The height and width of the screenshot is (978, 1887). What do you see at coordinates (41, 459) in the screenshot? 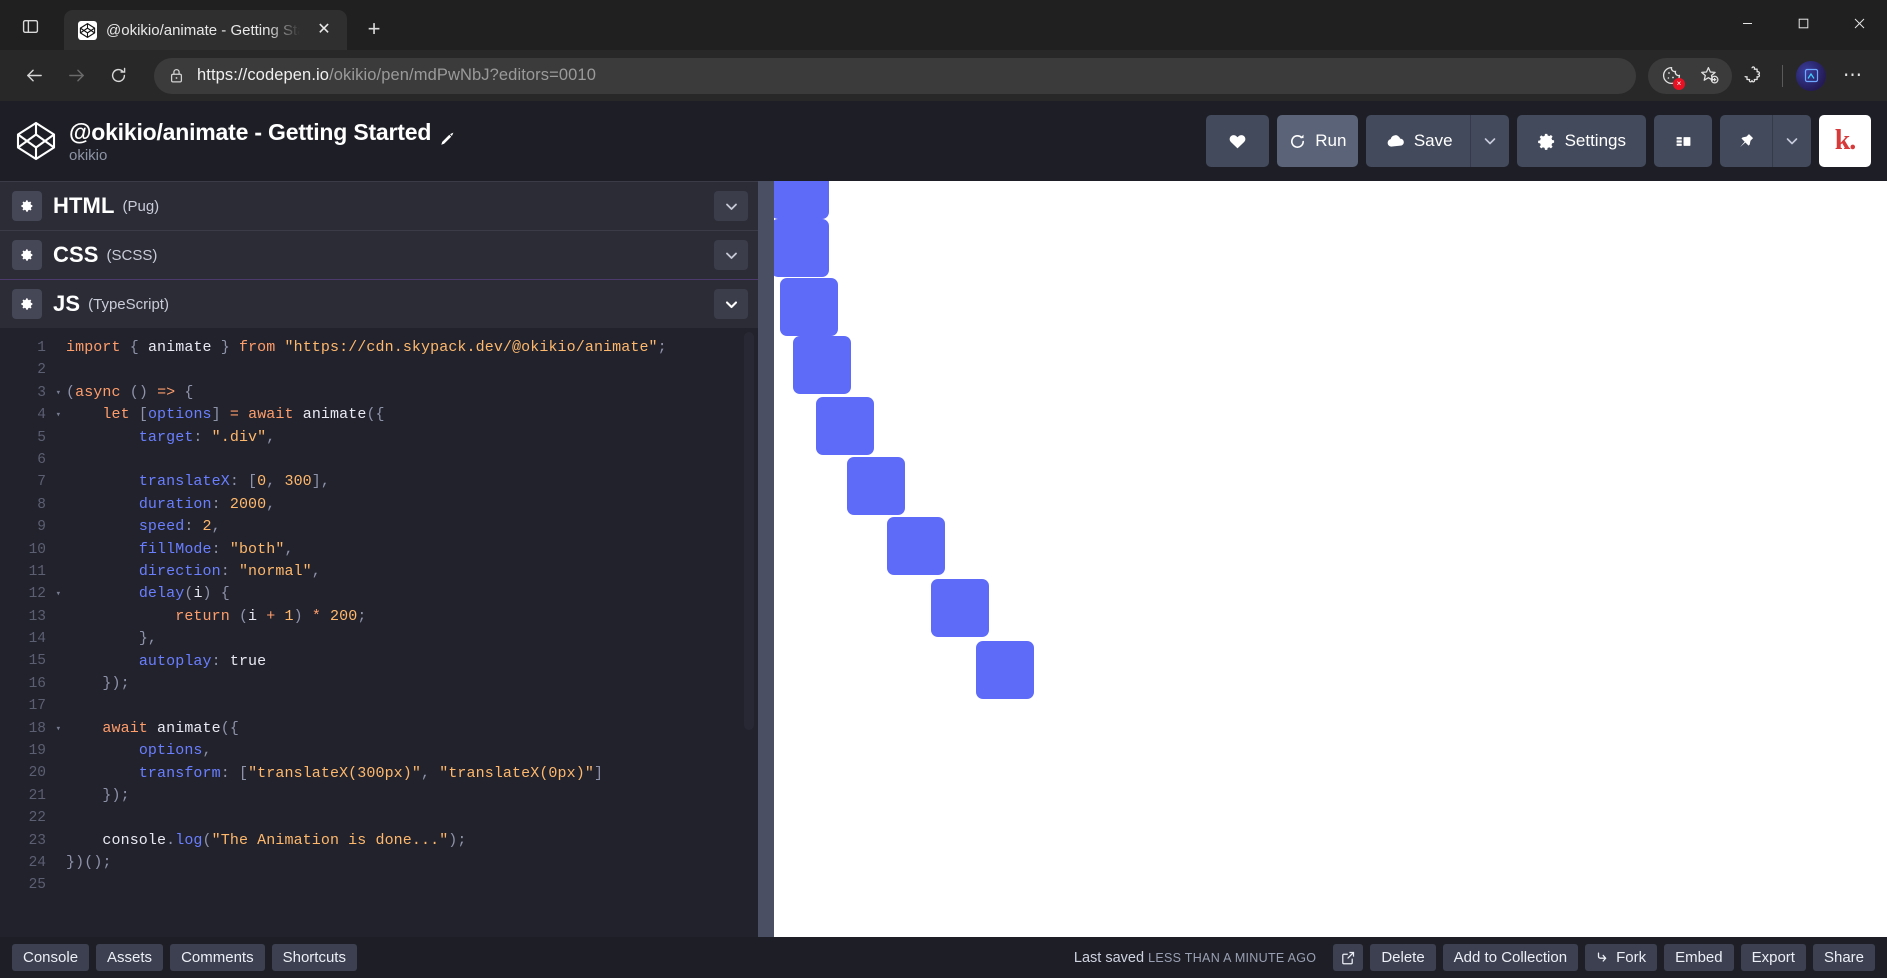
I see `line-number: 6` at bounding box center [41, 459].